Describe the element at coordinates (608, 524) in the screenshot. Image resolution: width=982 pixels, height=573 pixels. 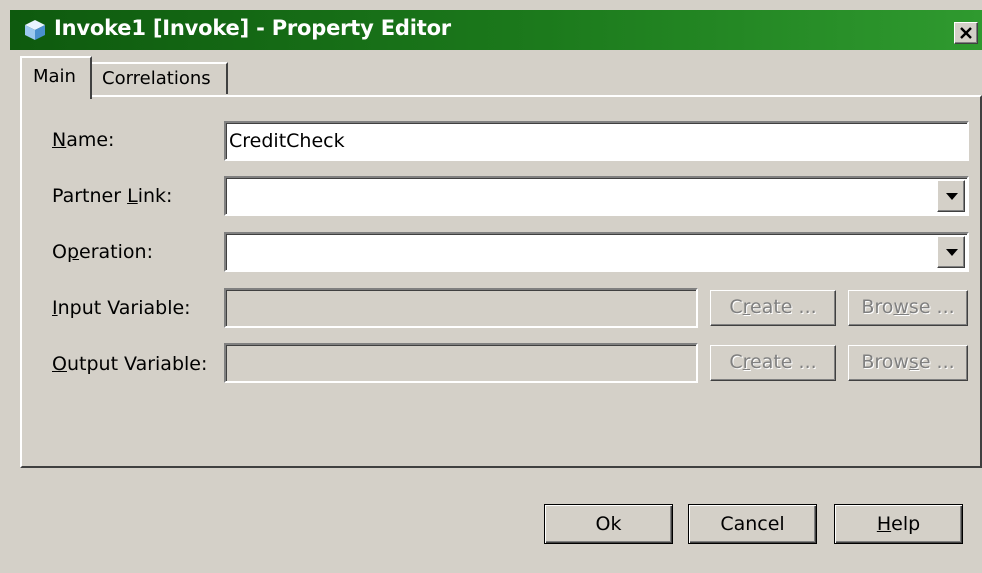
I see `ok-button: Ok` at that location.